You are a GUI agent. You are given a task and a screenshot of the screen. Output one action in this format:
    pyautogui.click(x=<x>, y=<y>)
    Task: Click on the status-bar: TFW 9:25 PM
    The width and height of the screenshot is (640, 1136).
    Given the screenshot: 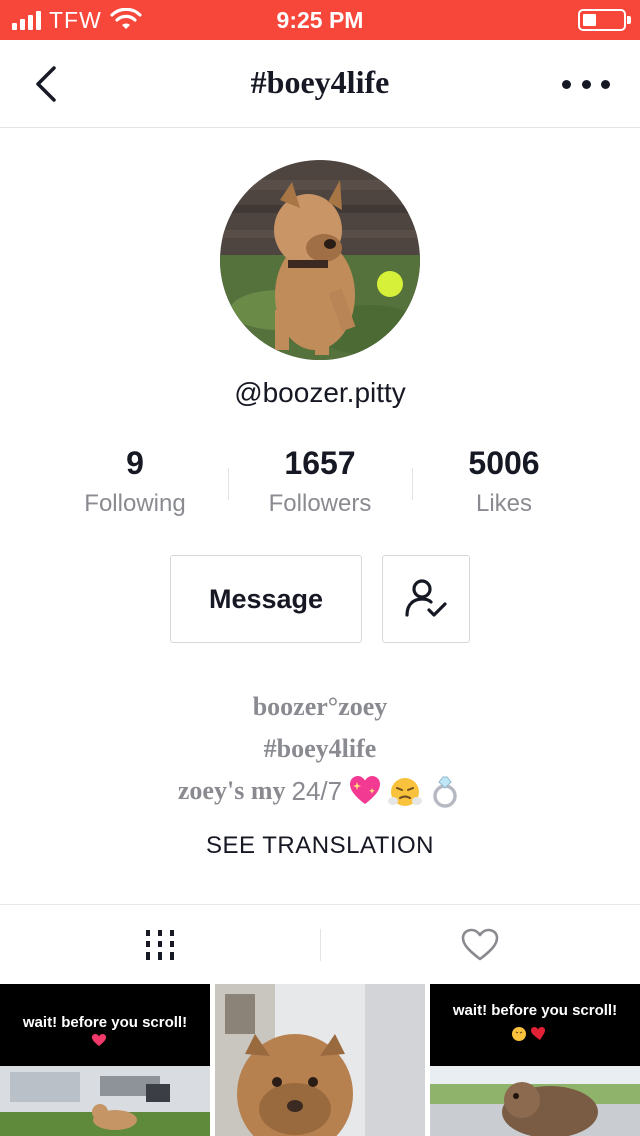 What is the action you would take?
    pyautogui.click(x=320, y=20)
    